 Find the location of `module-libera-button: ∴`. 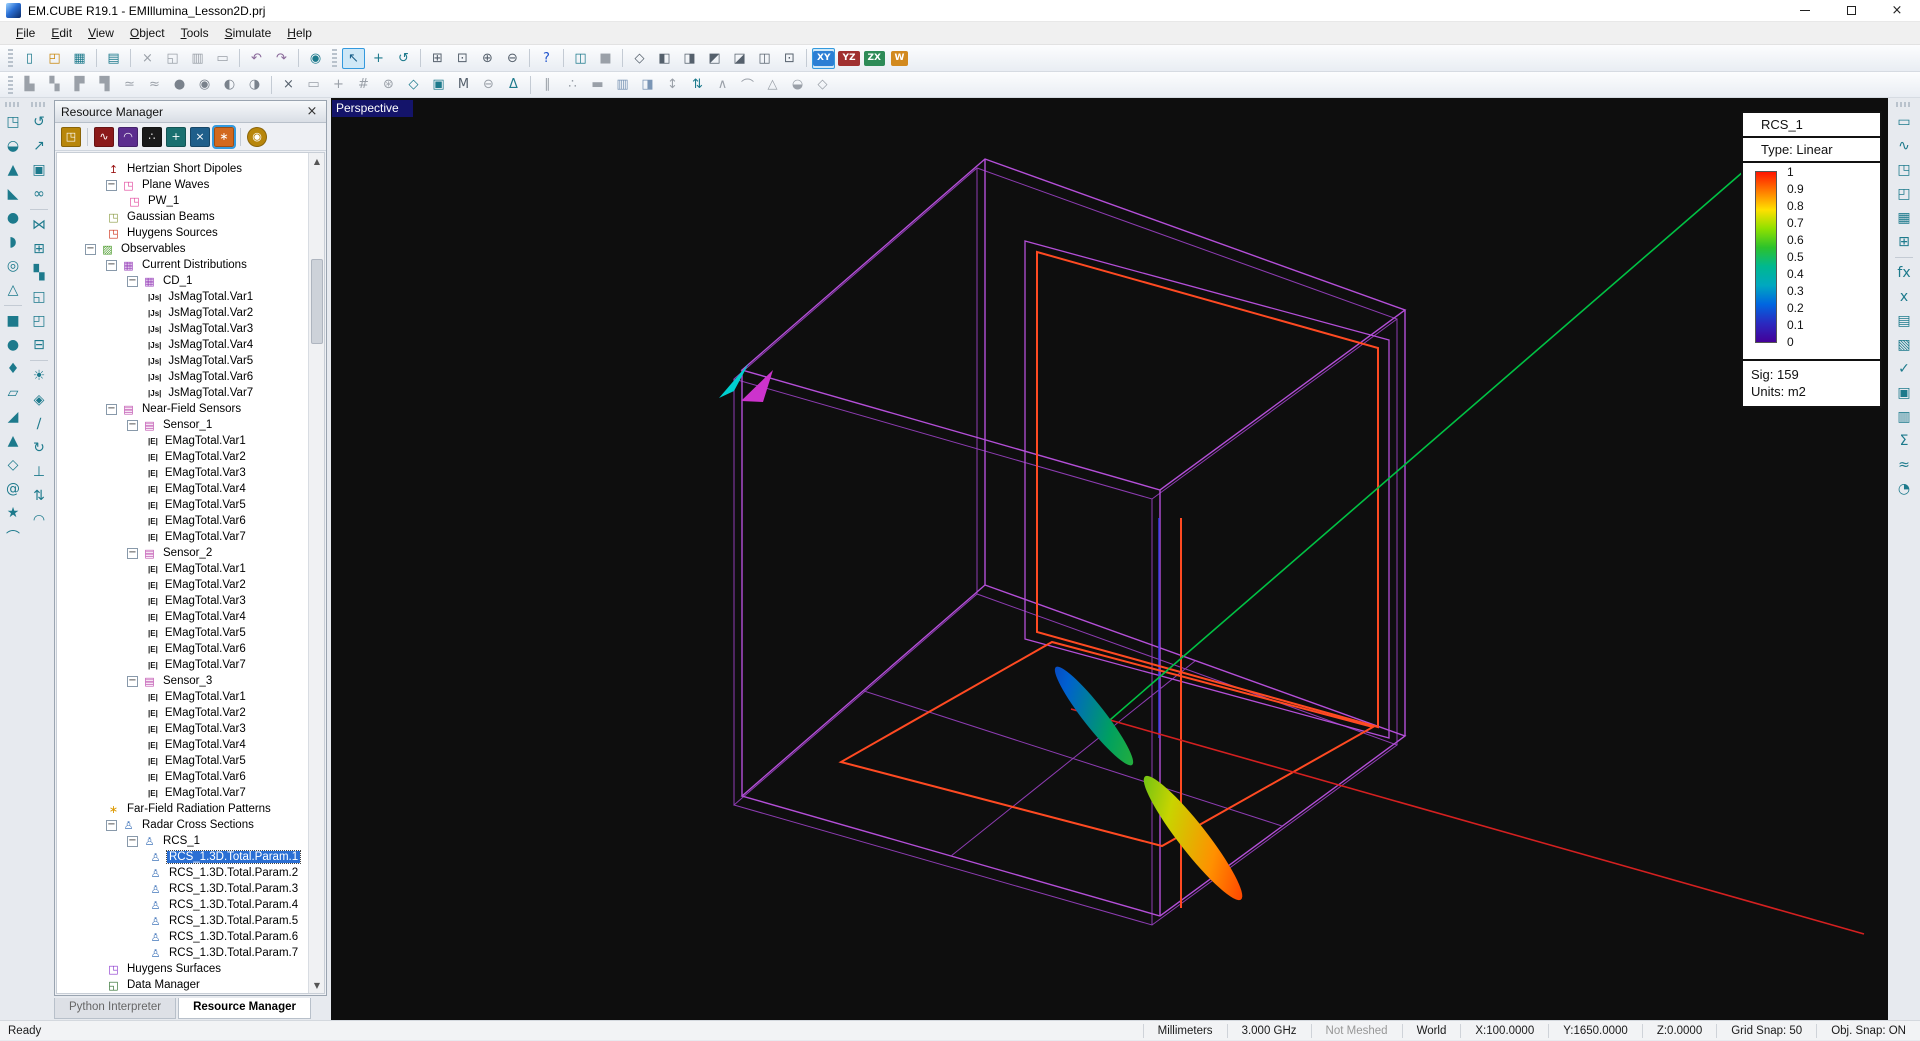

module-libera-button: ∴ is located at coordinates (152, 136).